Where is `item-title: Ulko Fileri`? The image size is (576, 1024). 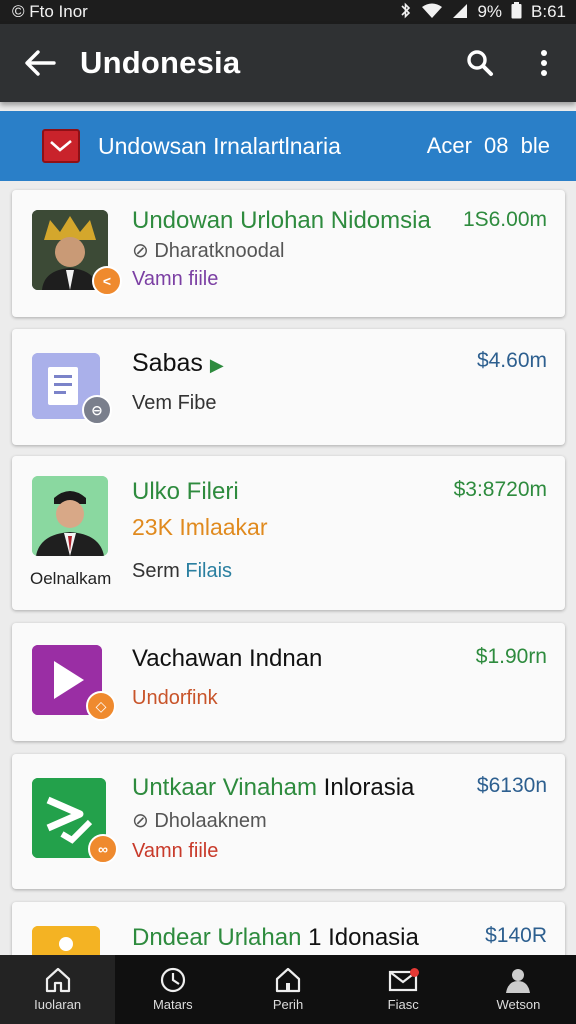
item-title: Ulko Fileri is located at coordinates (185, 491).